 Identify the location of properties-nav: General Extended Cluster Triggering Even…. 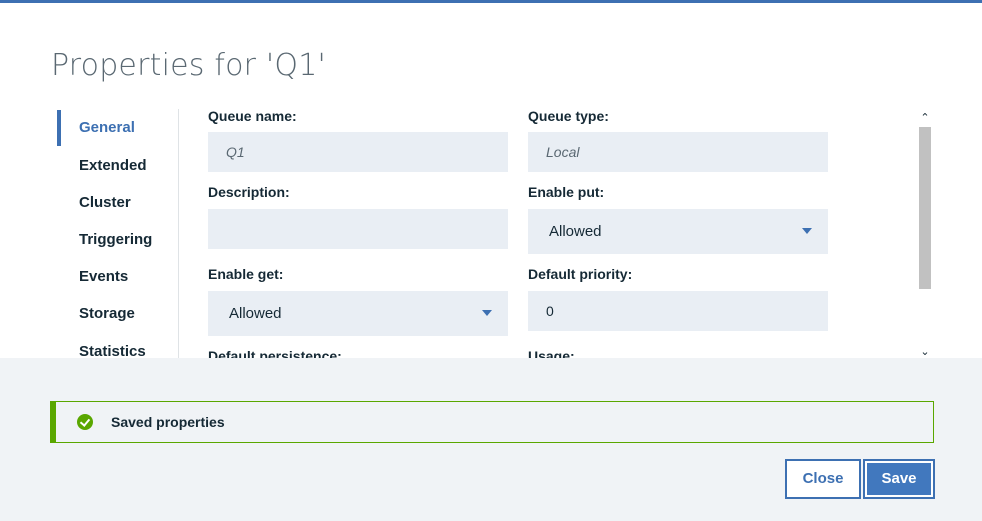
(118, 235).